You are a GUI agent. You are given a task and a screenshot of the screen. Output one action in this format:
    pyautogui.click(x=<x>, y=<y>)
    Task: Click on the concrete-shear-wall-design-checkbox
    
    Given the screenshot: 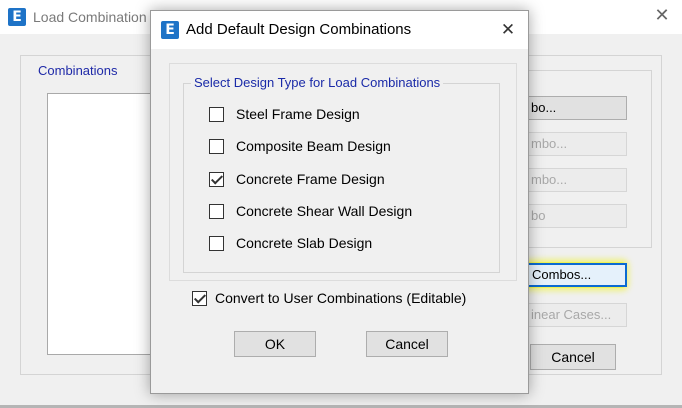 What is the action you would take?
    pyautogui.click(x=216, y=211)
    